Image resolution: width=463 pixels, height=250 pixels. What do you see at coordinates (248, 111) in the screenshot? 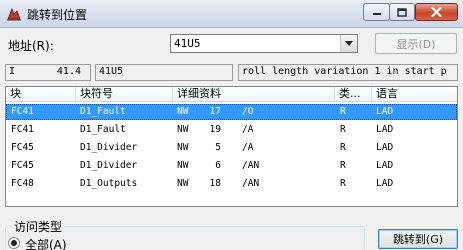
I see `cell-operation: /O` at bounding box center [248, 111].